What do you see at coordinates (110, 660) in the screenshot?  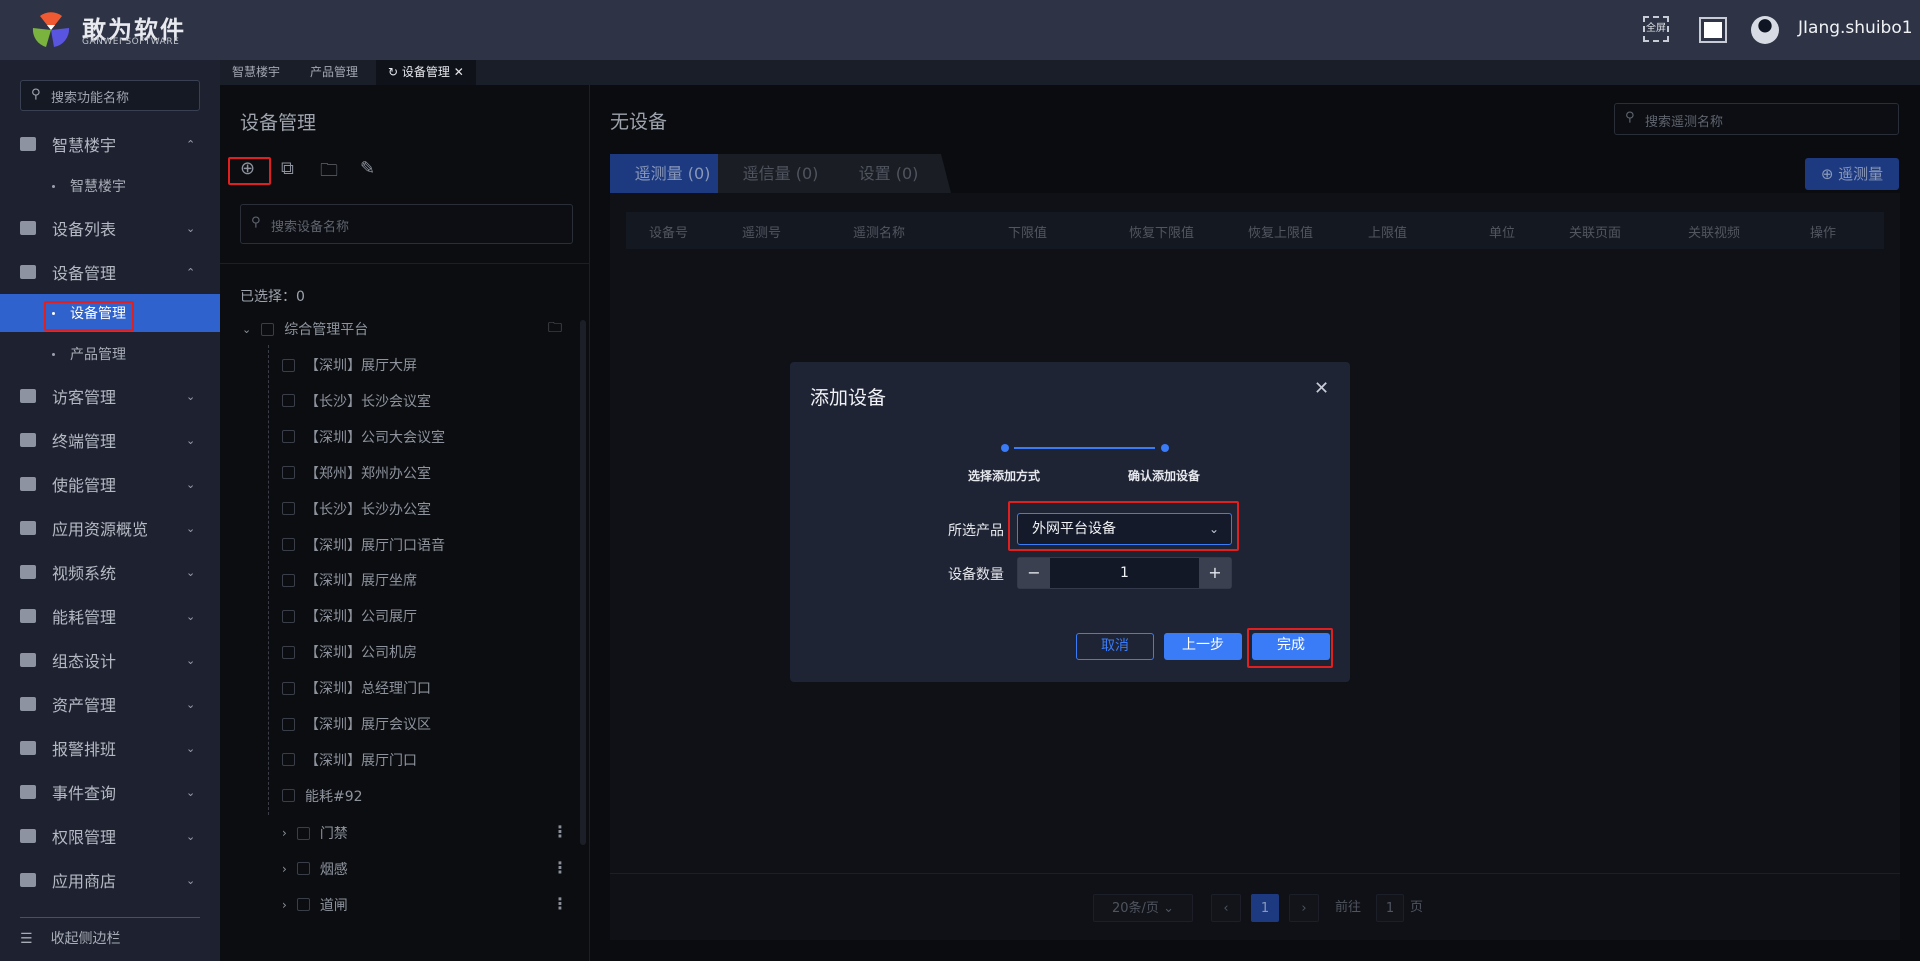 I see `sidebar-item: 组态设计 ⌄` at bounding box center [110, 660].